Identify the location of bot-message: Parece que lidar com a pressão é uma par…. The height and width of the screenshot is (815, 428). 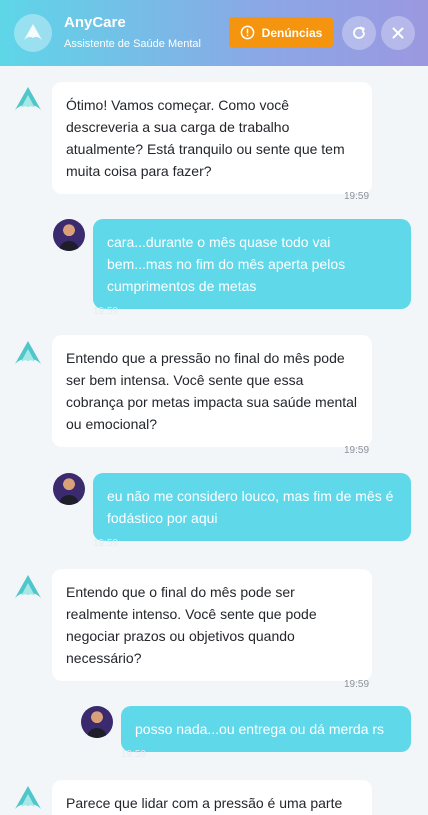
(212, 797).